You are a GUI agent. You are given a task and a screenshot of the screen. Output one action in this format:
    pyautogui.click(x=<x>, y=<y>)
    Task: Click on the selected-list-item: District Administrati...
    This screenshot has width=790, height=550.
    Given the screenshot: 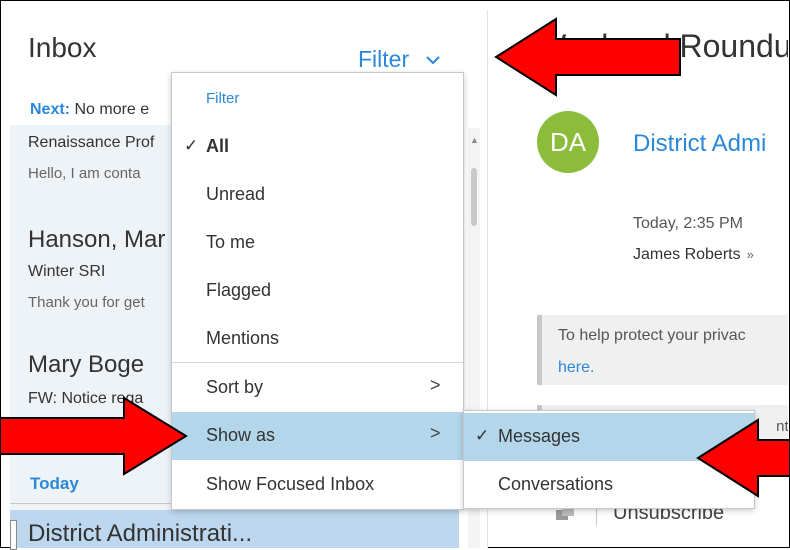 What is the action you would take?
    pyautogui.click(x=234, y=530)
    